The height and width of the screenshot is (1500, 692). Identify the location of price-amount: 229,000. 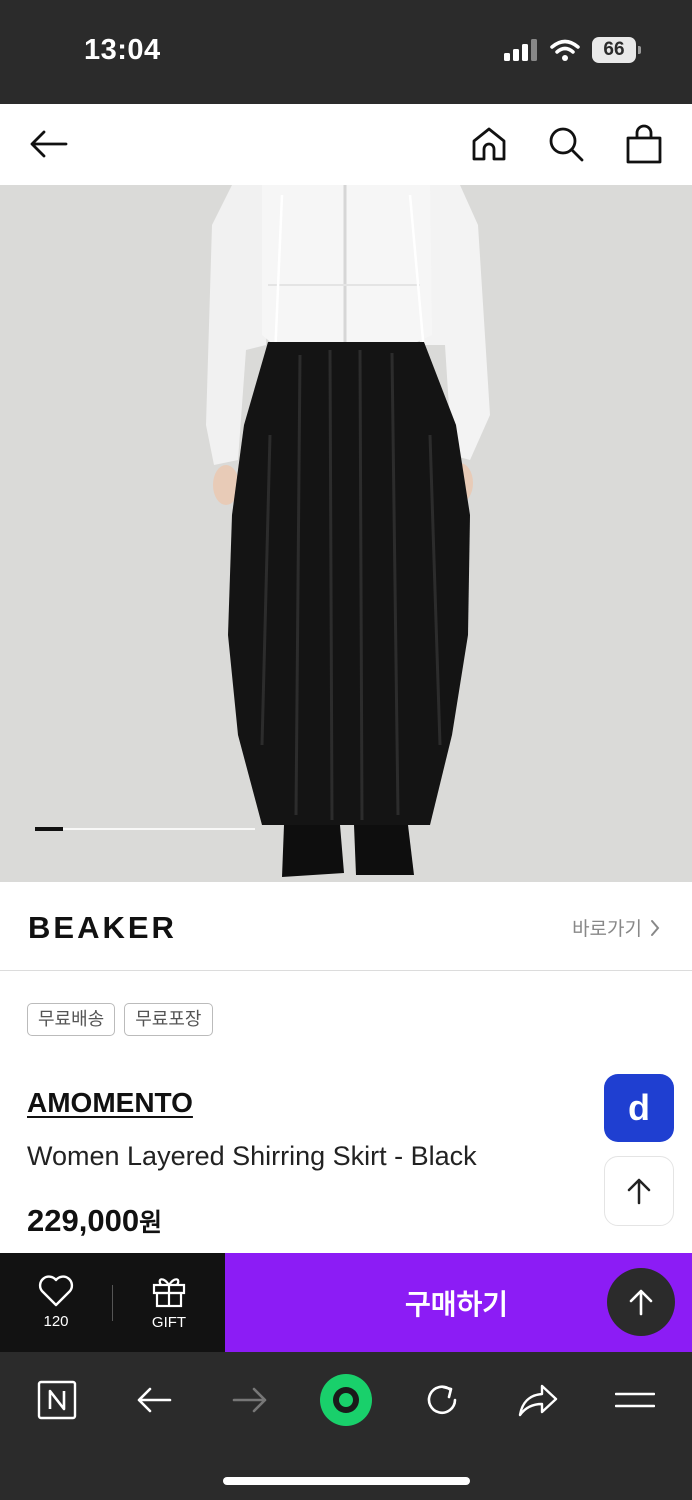
(83, 1220).